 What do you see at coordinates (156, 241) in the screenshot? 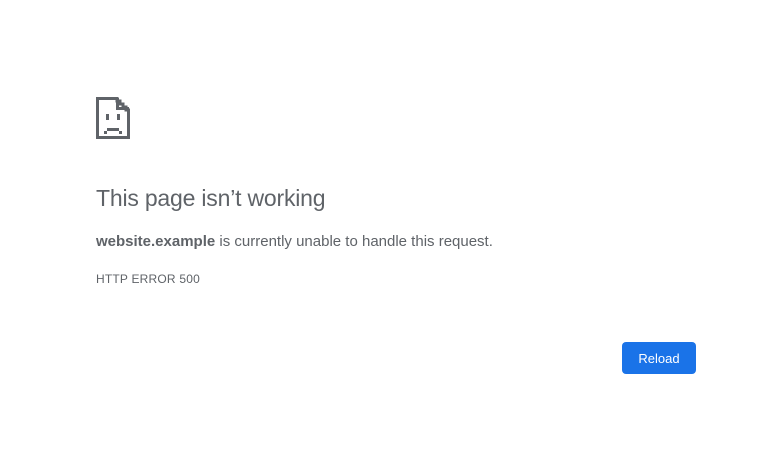
I see `host-name: website.example` at bounding box center [156, 241].